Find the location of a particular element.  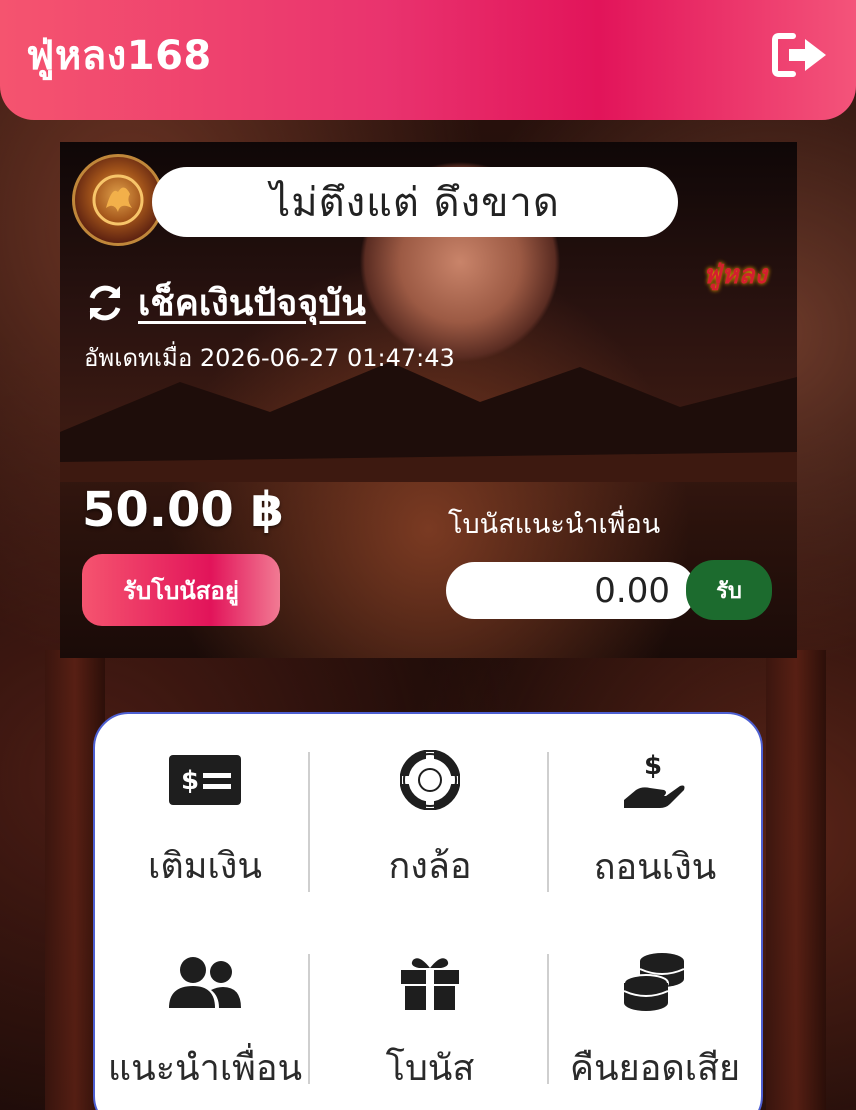

hand-dollar-icon: $ is located at coordinates (654, 779).